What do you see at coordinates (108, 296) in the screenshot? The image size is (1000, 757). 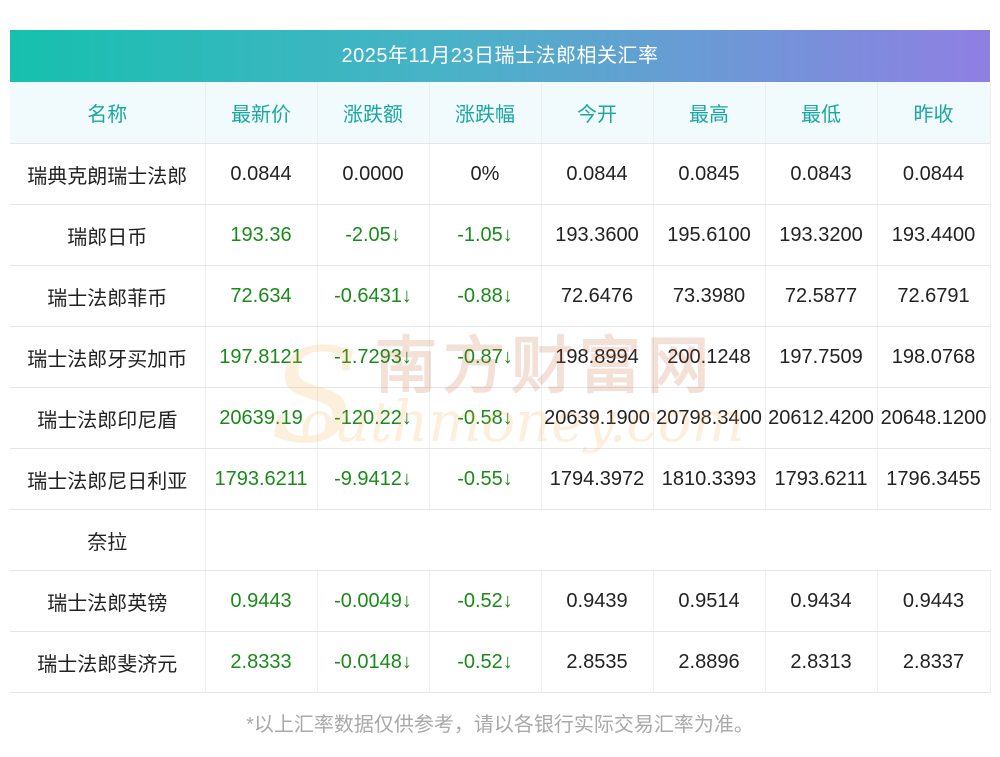 I see `row-name: 瑞士法郎菲币` at bounding box center [108, 296].